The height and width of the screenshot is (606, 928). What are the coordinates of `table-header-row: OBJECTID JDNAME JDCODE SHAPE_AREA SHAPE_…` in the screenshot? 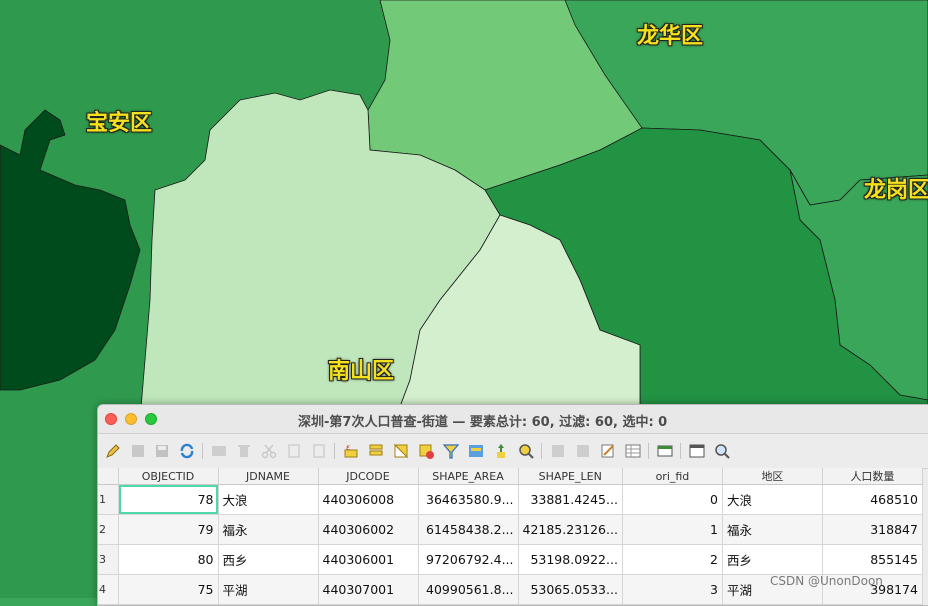 It's located at (510, 476).